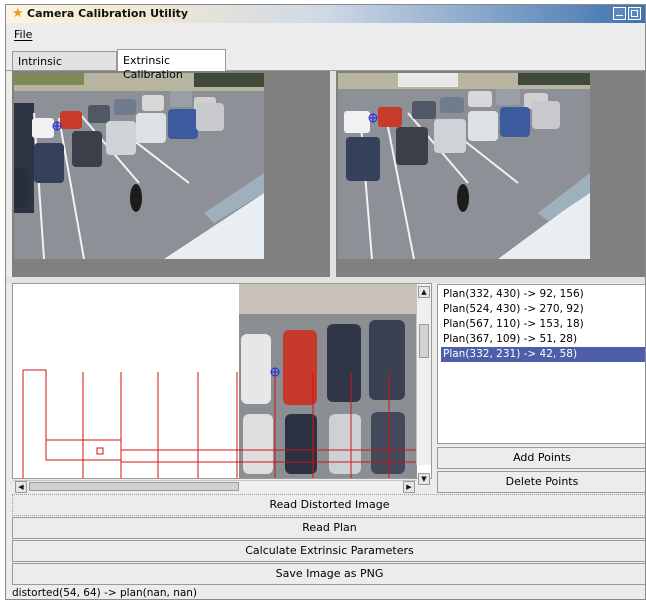 Image resolution: width=646 pixels, height=600 pixels. What do you see at coordinates (423, 384) in the screenshot?
I see `plan-vertical-scrollbar: ▲ ▼` at bounding box center [423, 384].